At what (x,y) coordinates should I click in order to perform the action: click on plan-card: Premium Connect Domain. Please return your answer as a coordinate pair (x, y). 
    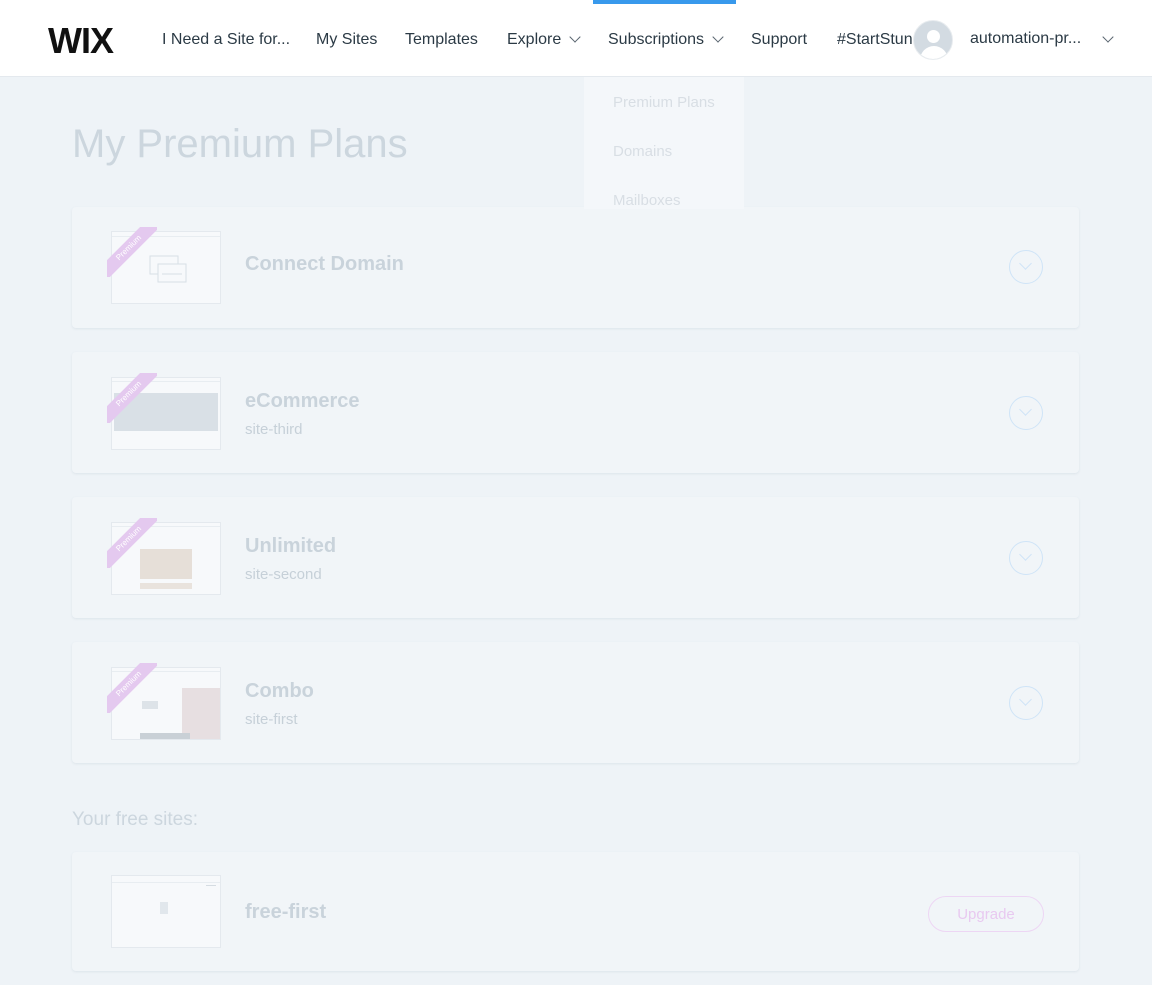
    Looking at the image, I should click on (575, 267).